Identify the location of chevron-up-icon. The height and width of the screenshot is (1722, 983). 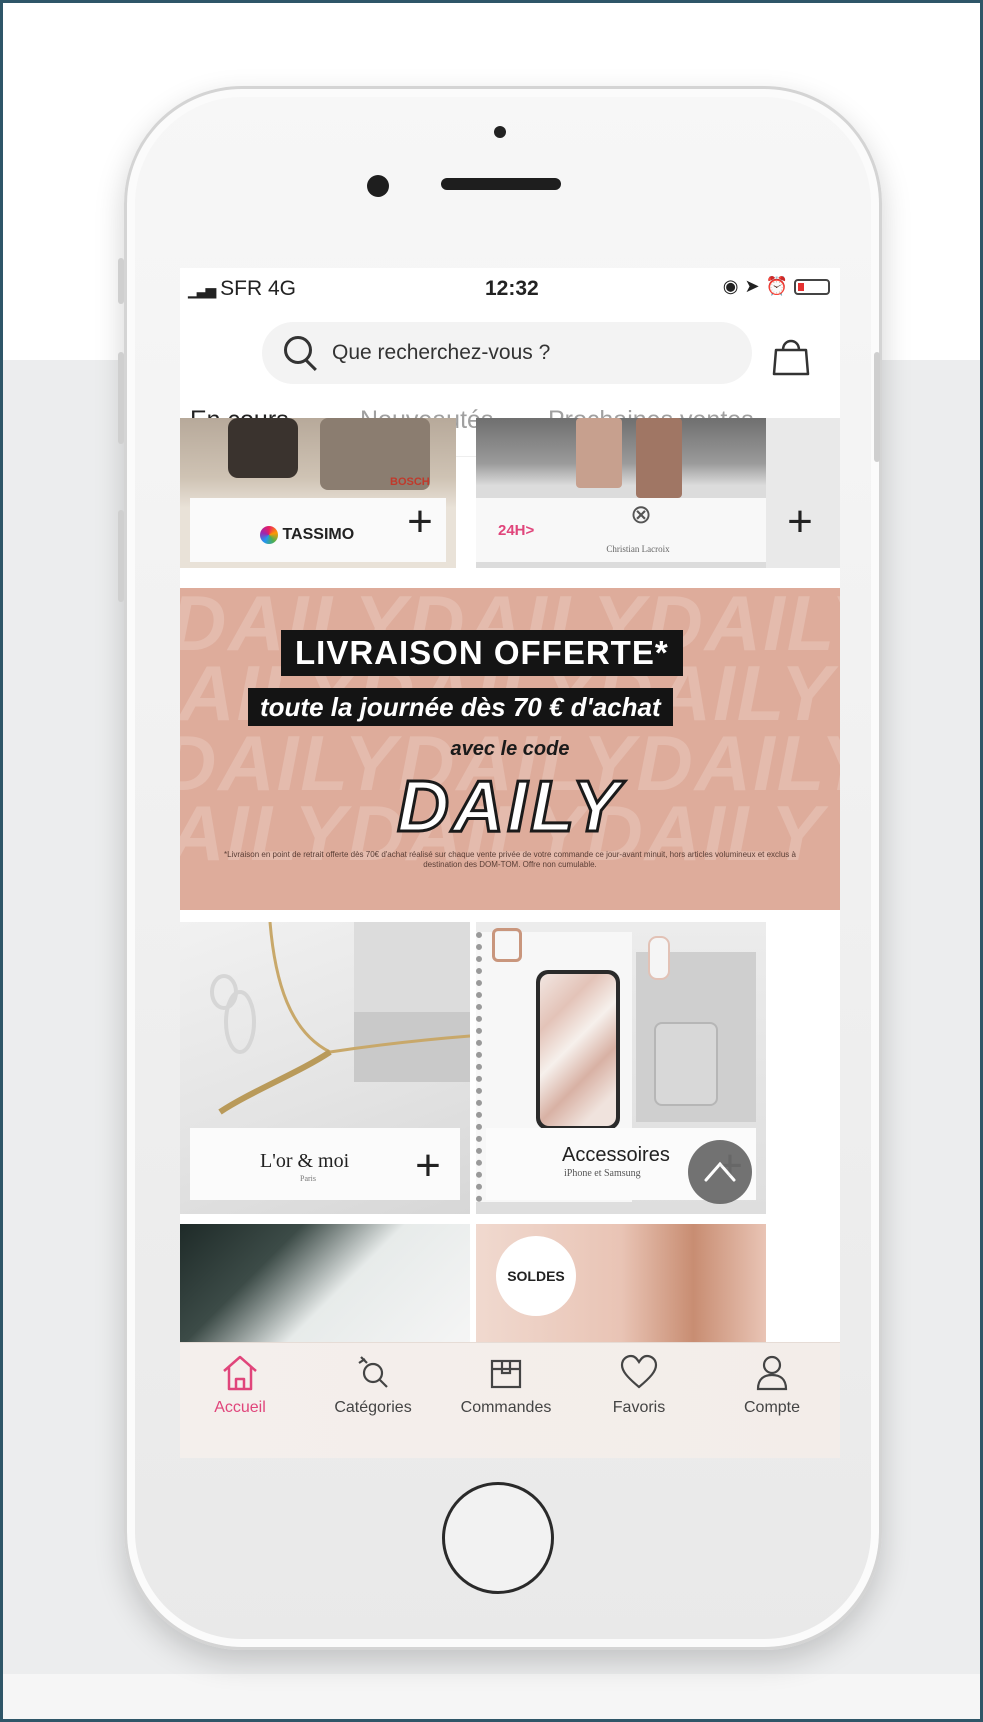
(720, 1171).